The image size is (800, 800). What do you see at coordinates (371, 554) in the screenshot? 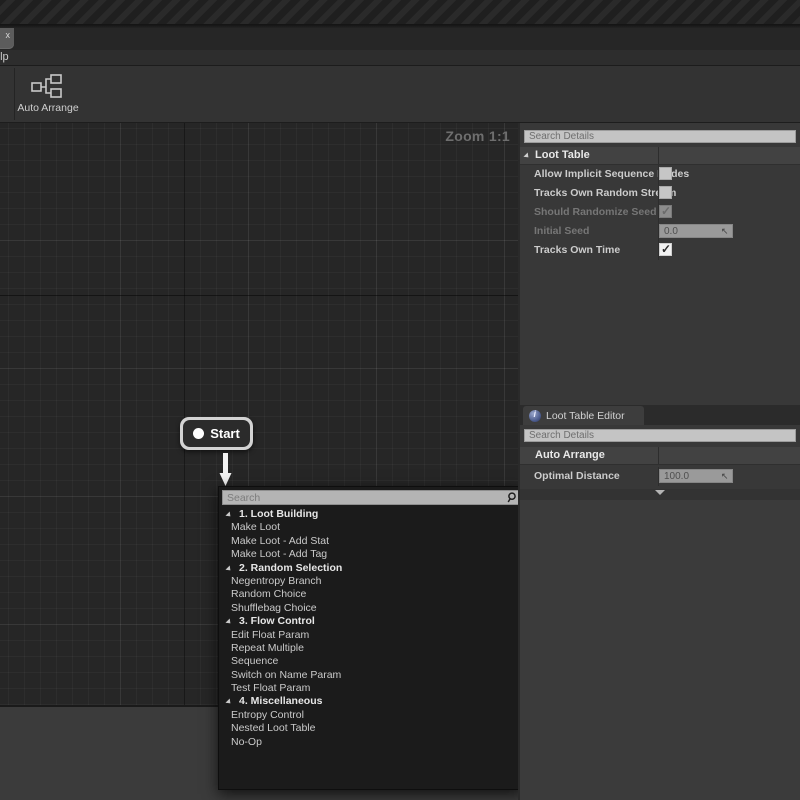
I see `context-menu-item: Make Loot - Add Tag` at bounding box center [371, 554].